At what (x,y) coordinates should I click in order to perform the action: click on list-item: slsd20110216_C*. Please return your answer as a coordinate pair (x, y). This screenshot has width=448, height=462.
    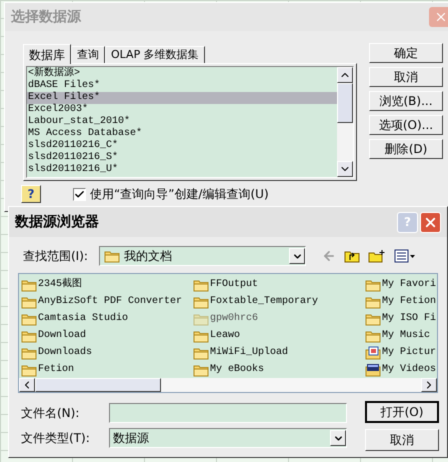
    Looking at the image, I should click on (182, 146).